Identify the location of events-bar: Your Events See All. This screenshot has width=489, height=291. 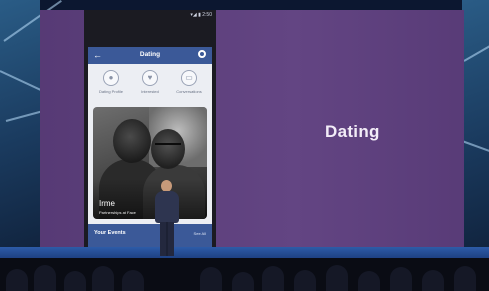
(150, 236).